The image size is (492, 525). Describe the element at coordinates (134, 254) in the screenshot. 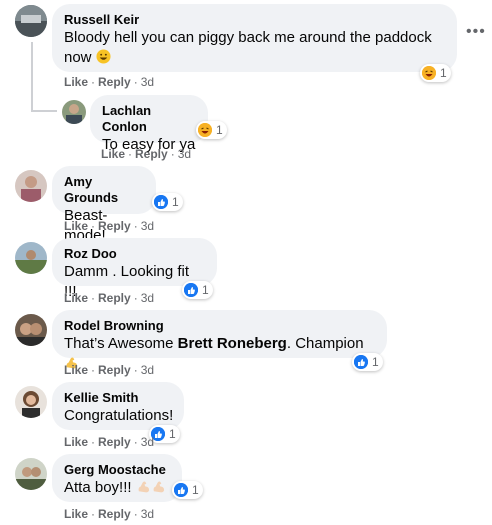

I see `commenter-name: Roz Doo` at that location.